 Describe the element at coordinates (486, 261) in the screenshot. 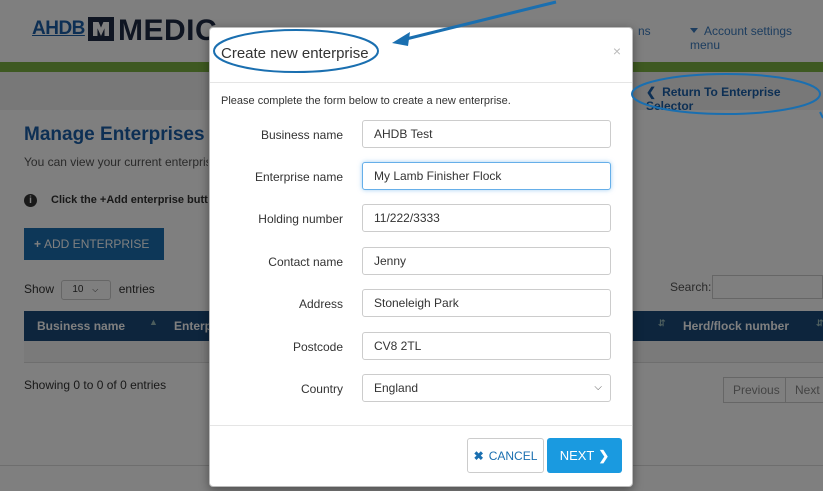

I see `contact-name-input: Jenny` at that location.